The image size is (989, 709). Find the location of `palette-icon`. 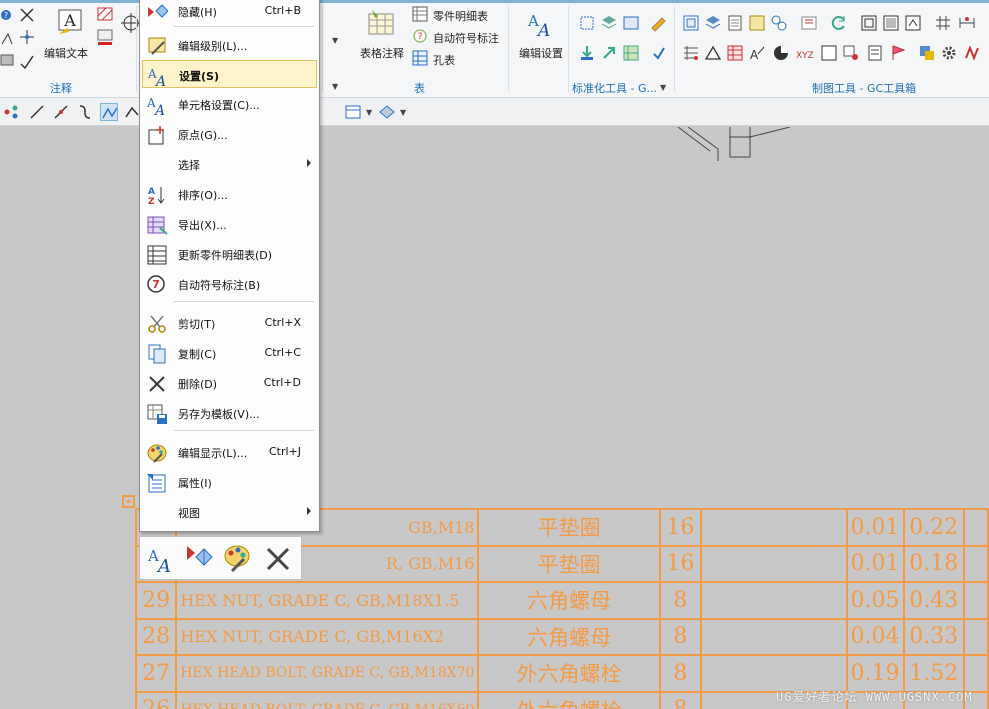

palette-icon is located at coordinates (238, 559).